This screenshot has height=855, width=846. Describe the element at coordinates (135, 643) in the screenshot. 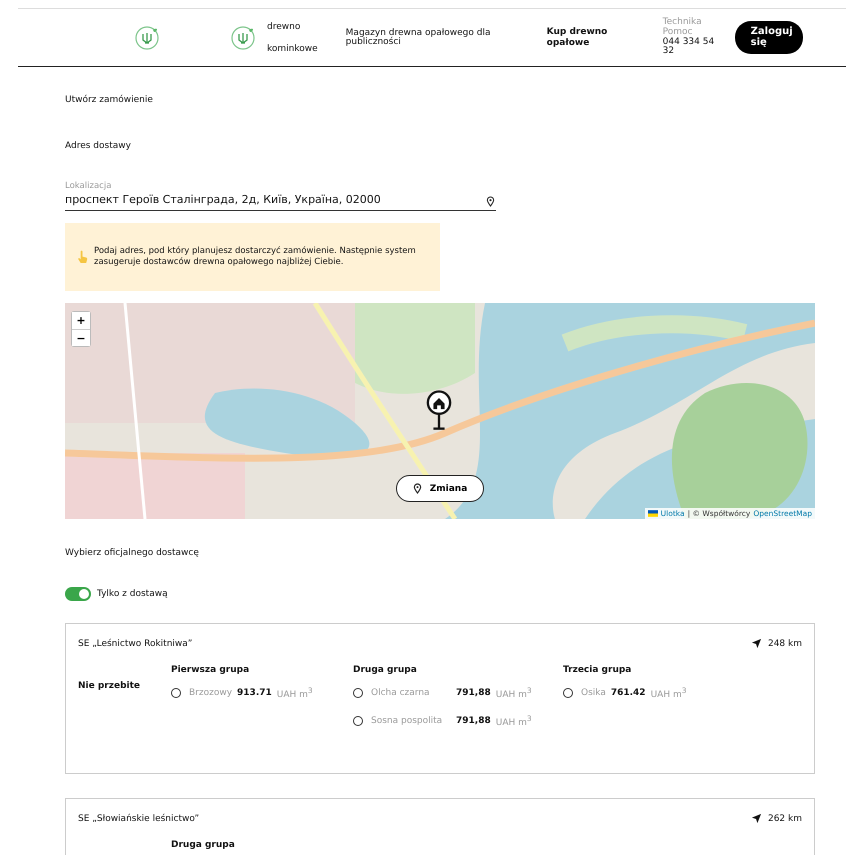

I see `supplier-name: SE „Leśnictwo Rokitniwa”` at that location.